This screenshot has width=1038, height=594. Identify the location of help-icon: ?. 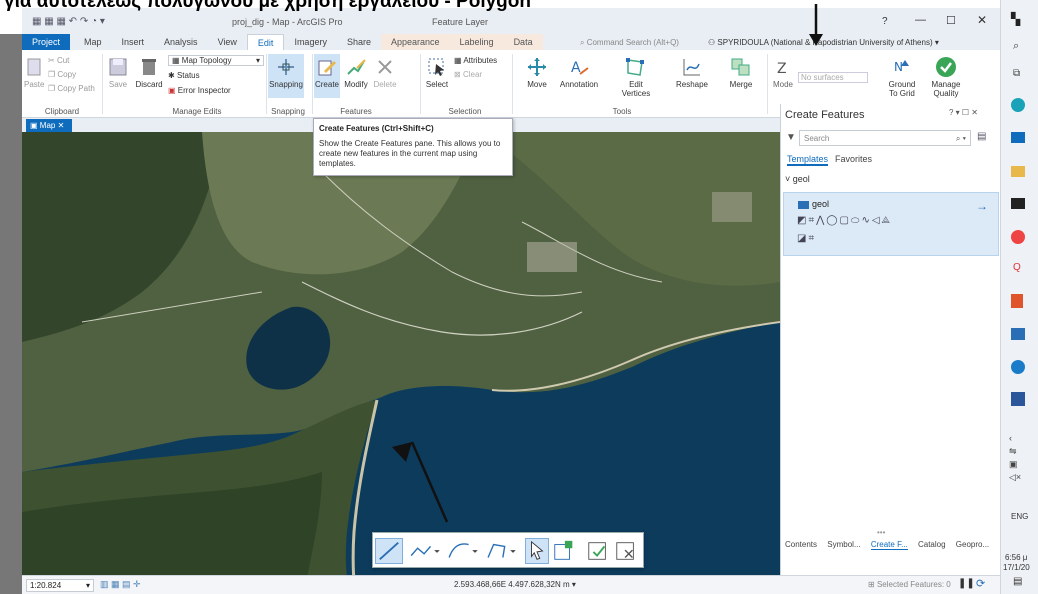
(885, 21).